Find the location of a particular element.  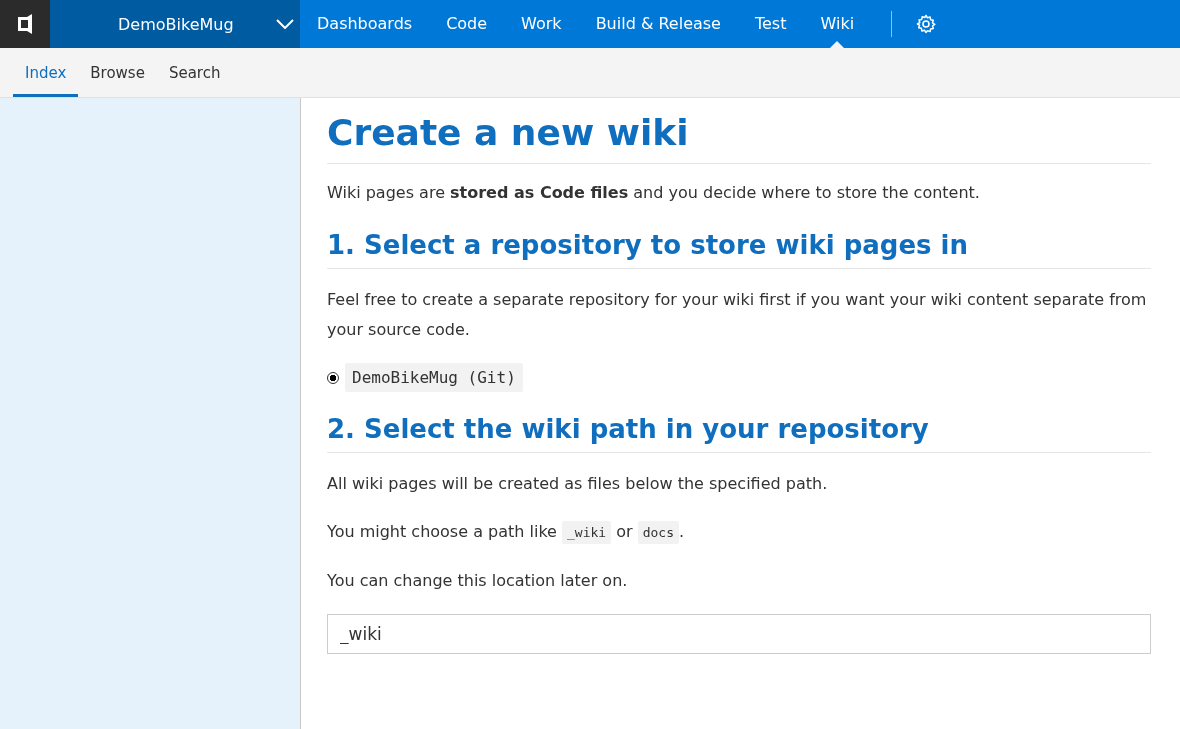

section-text: You can change this location later on. is located at coordinates (478, 581).